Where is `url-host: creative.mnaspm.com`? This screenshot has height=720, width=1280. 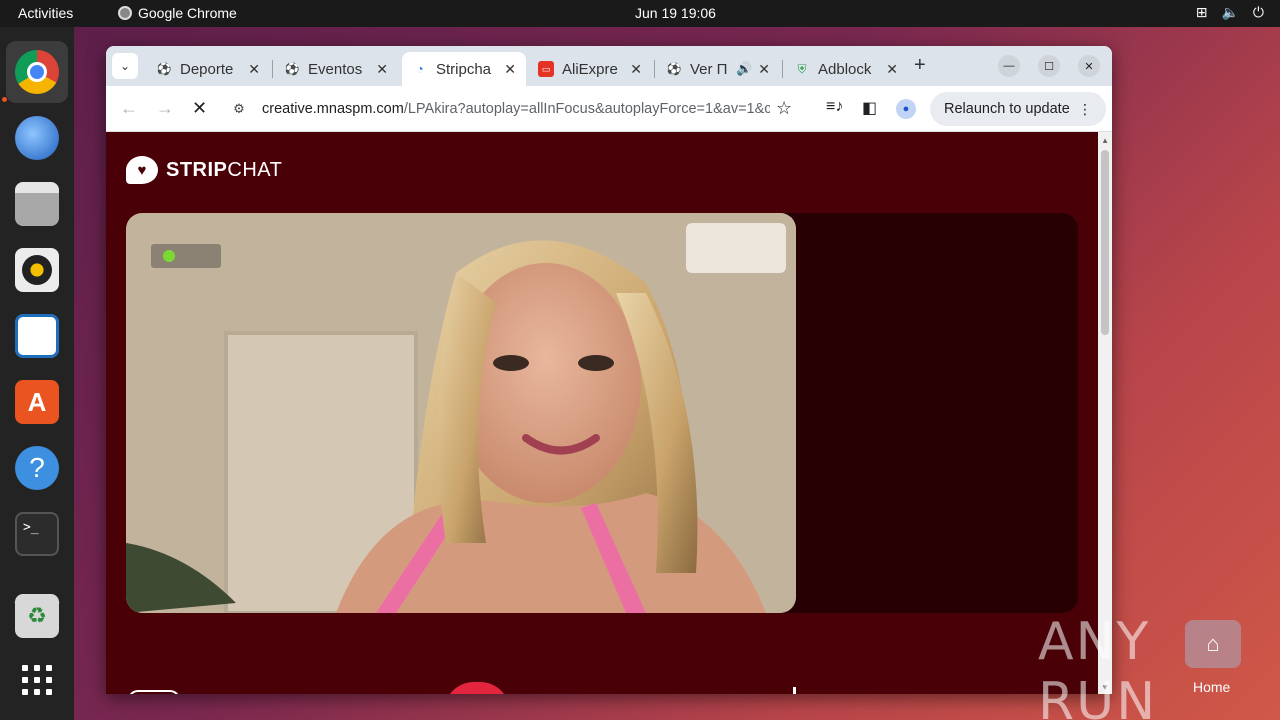
url-host: creative.mnaspm.com is located at coordinates (333, 109).